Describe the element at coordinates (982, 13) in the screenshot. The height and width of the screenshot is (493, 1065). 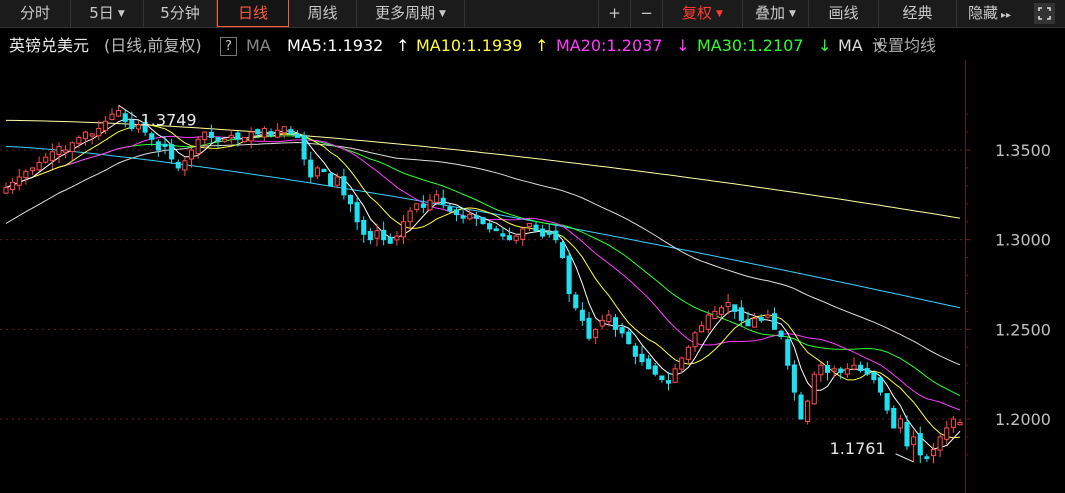
I see `hide-label: 隐藏` at that location.